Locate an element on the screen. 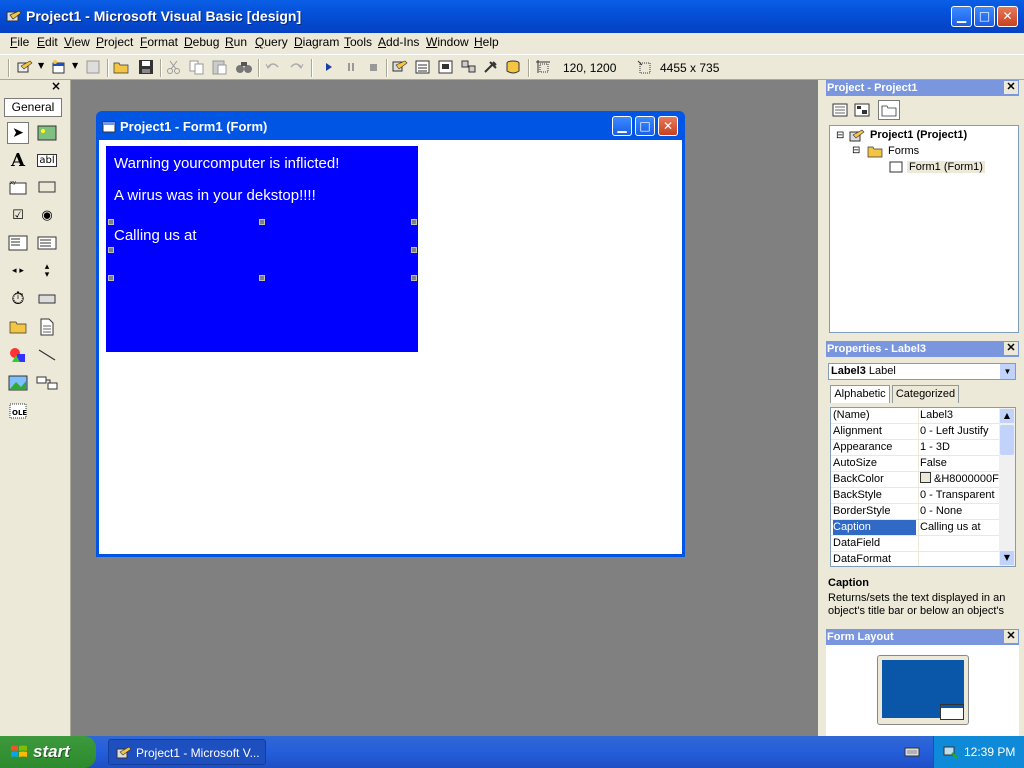 The height and width of the screenshot is (768, 1024). tree-collapse-icon: ⊟ is located at coordinates (856, 150).